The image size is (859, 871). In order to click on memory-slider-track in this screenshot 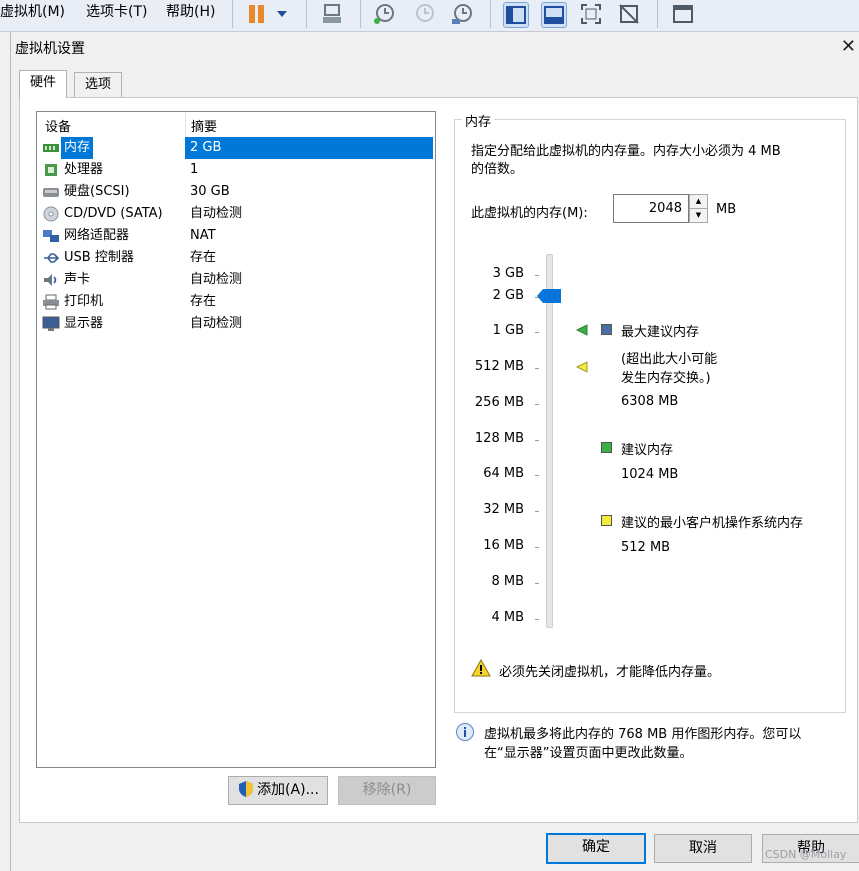, I will do `click(549, 441)`.